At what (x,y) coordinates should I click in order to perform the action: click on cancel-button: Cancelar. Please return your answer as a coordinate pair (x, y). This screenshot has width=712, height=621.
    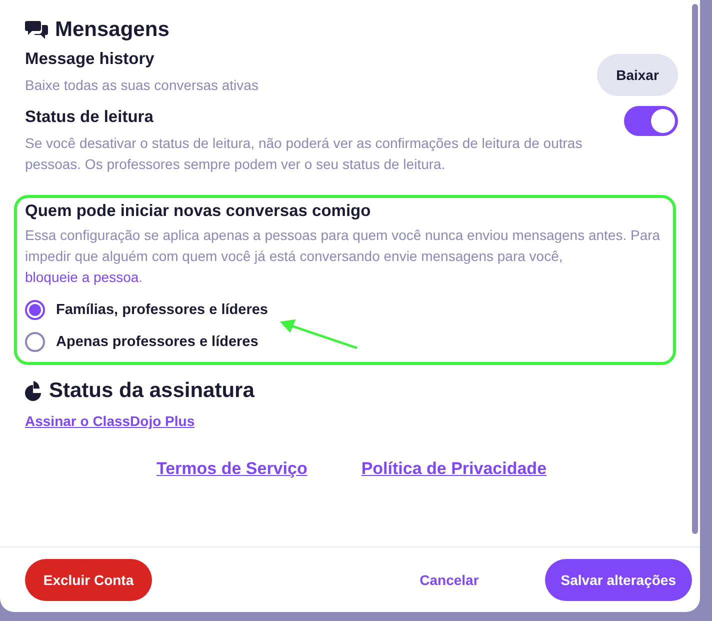
    Looking at the image, I should click on (449, 580).